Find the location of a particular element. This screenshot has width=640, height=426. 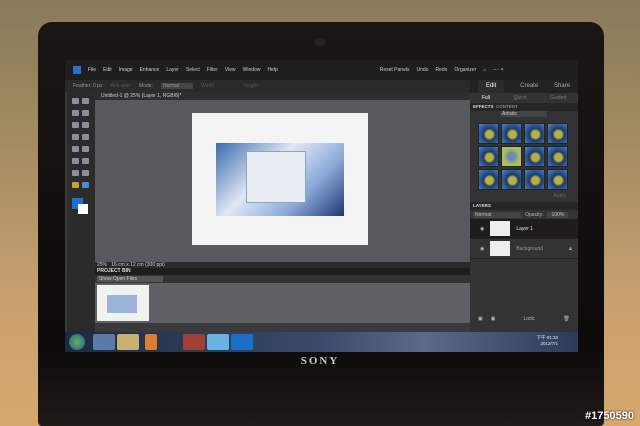

webcam is located at coordinates (320, 42).